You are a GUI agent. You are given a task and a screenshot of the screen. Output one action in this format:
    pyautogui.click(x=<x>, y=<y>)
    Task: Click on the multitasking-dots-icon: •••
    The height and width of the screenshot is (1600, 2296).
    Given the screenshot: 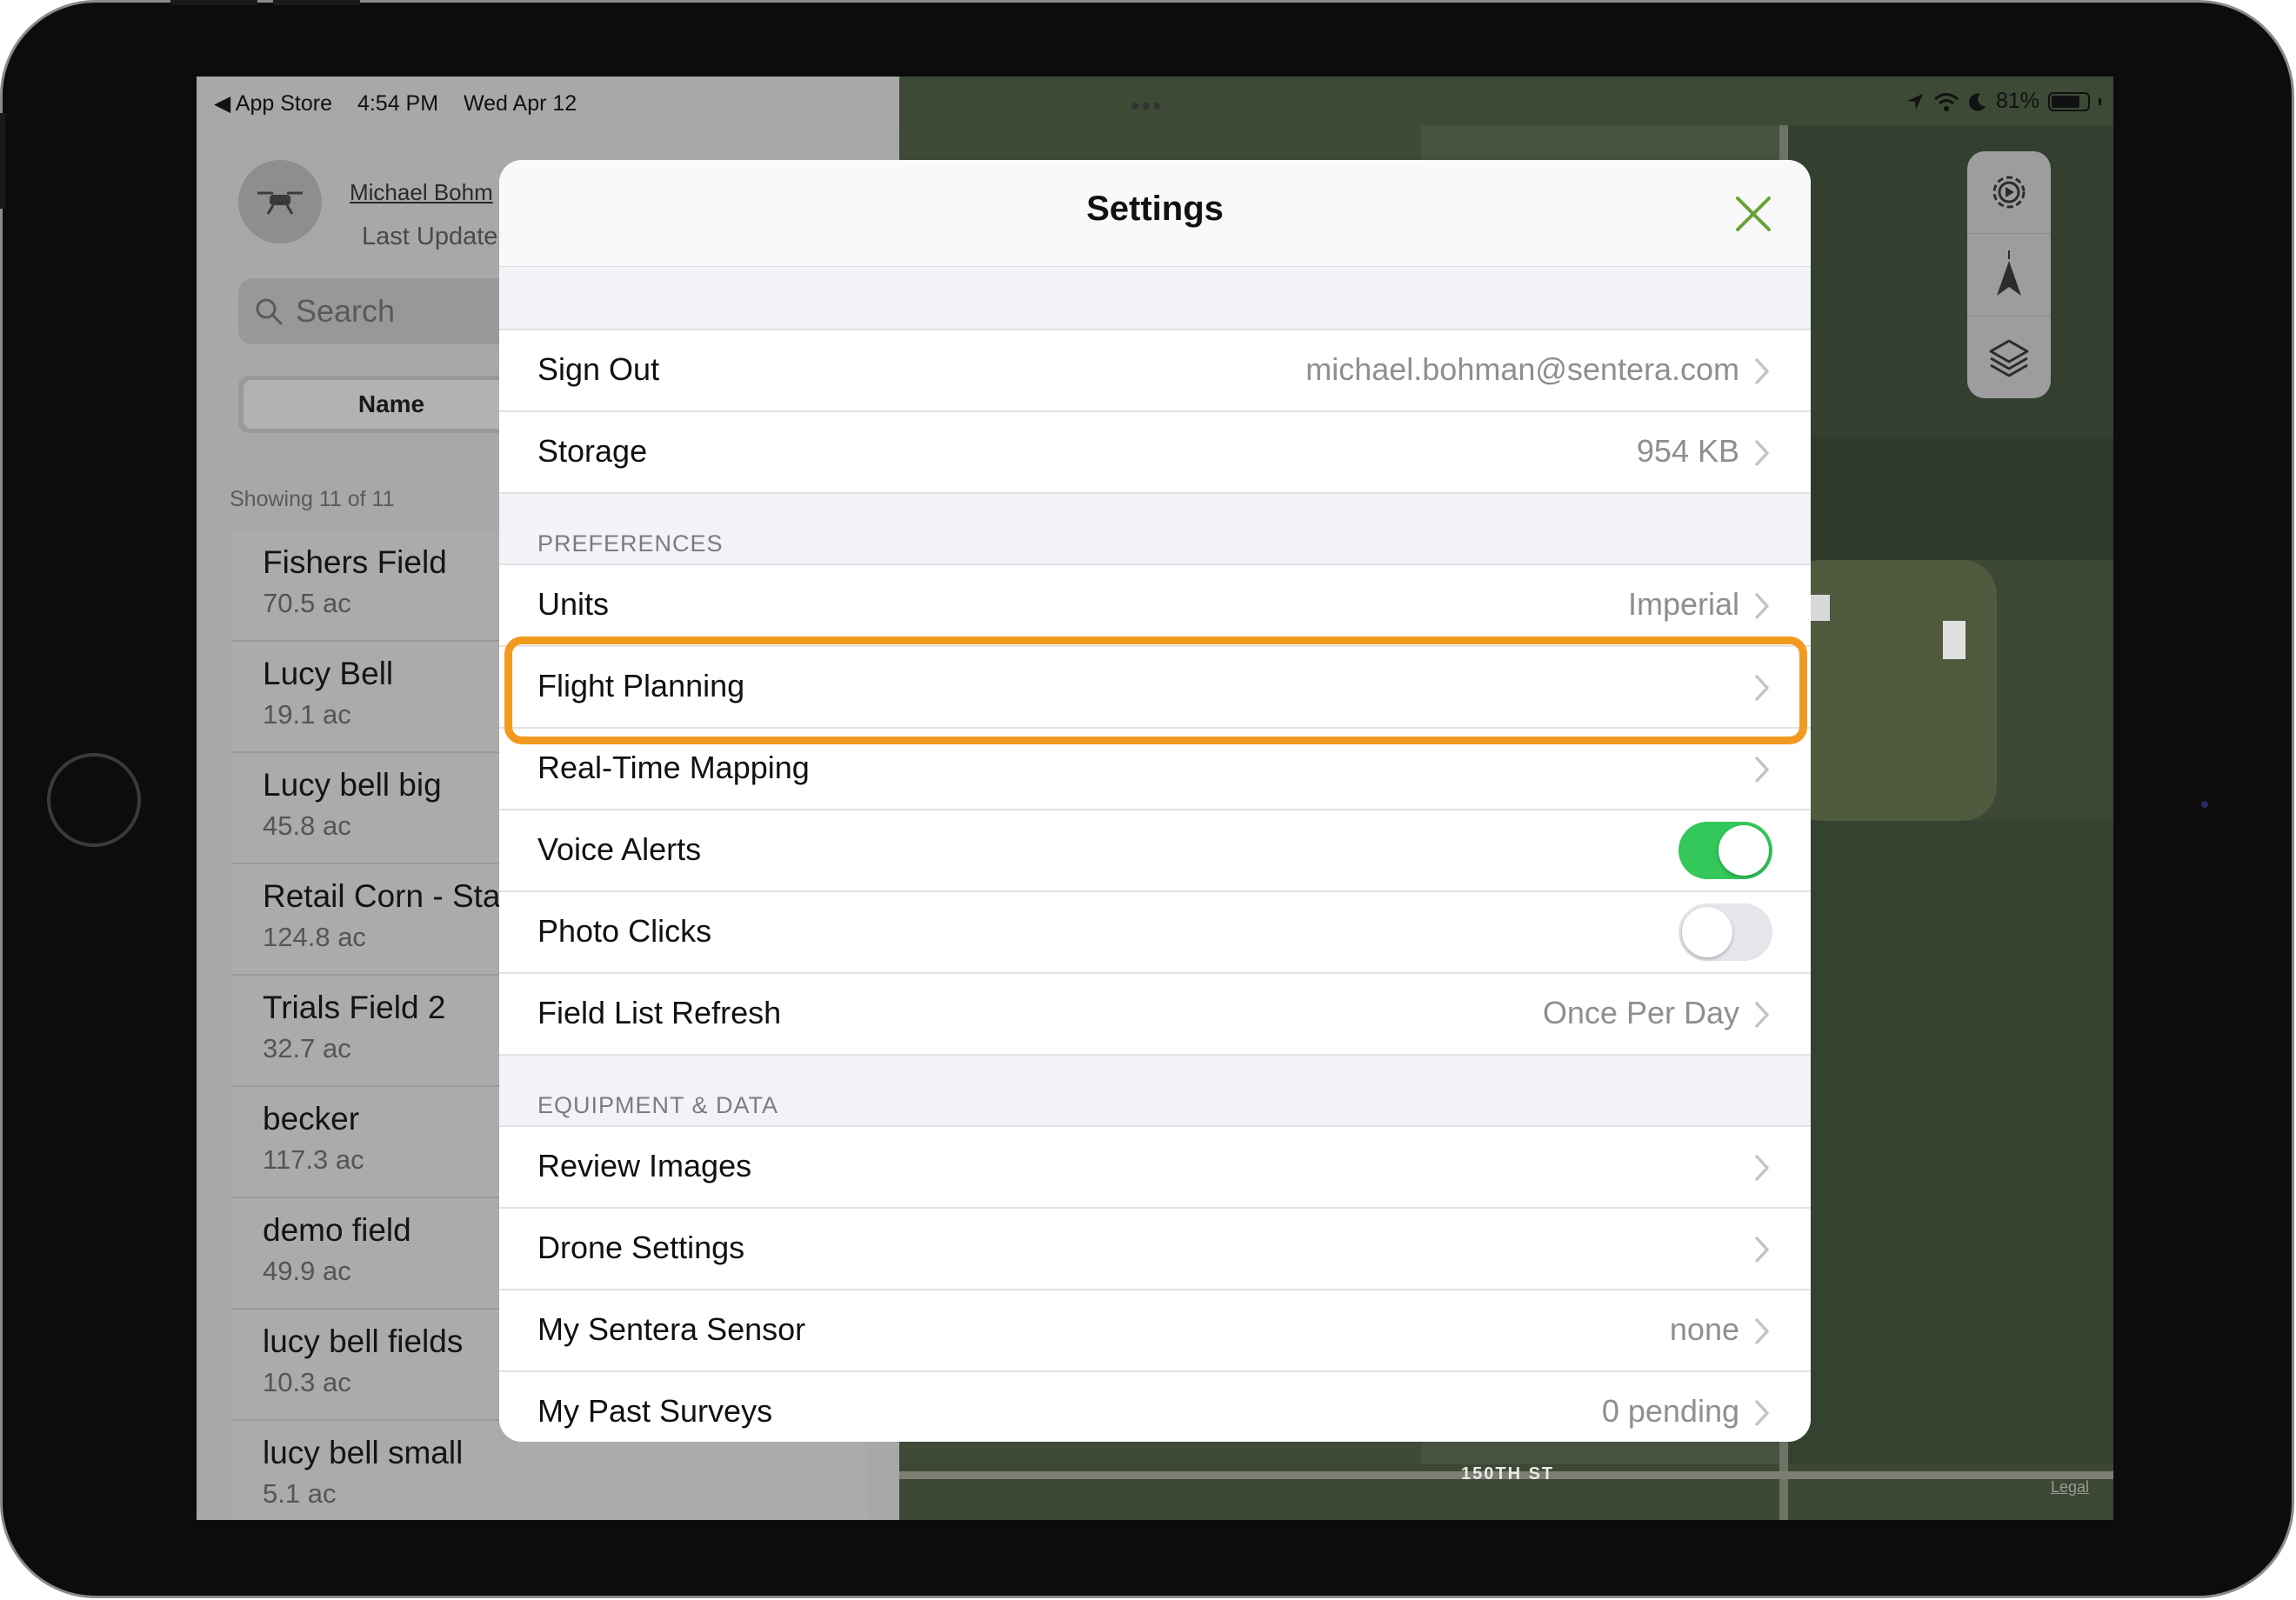 What is the action you would take?
    pyautogui.click(x=1147, y=107)
    